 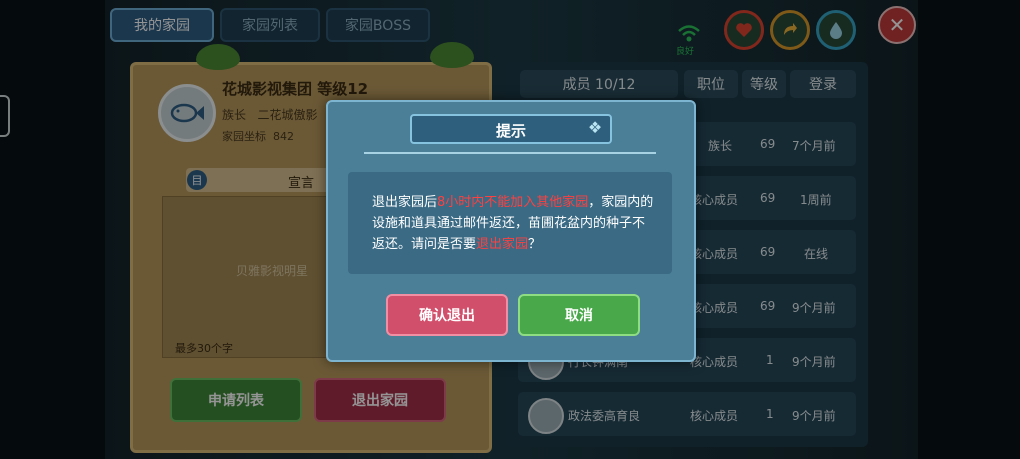 What do you see at coordinates (502, 244) in the screenshot?
I see `message-warning-2: 退出家园` at bounding box center [502, 244].